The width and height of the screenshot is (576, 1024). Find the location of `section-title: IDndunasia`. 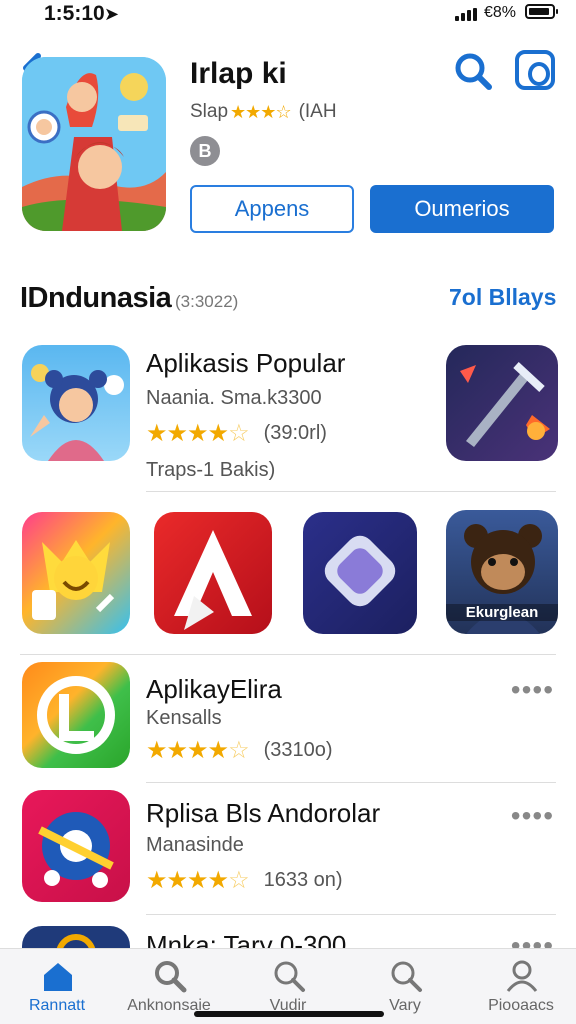

section-title: IDndunasia is located at coordinates (96, 298).